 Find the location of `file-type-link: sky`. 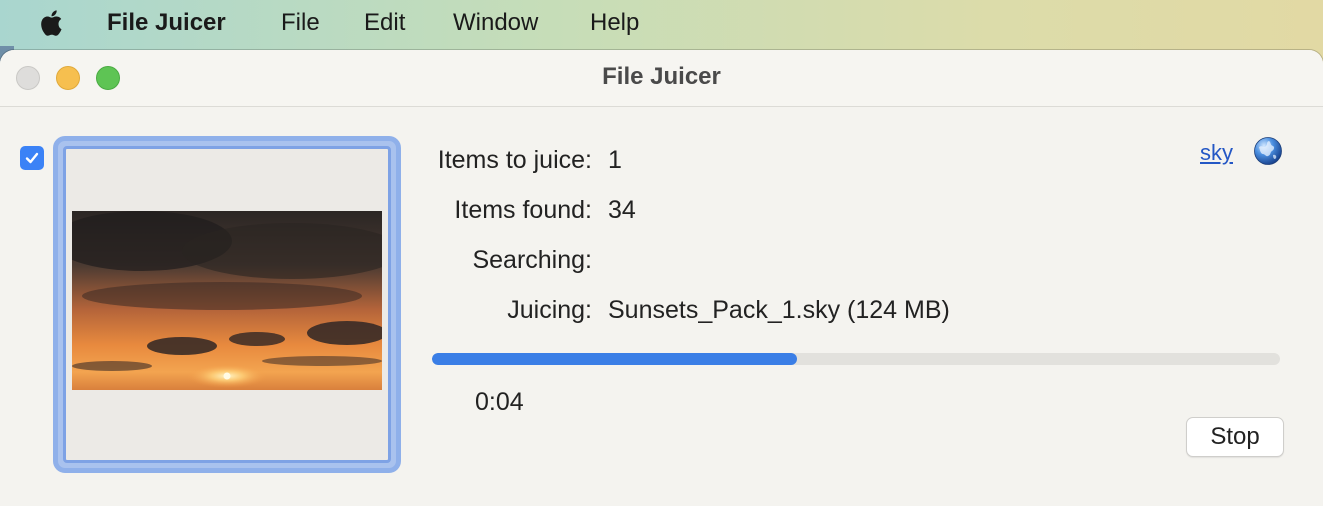

file-type-link: sky is located at coordinates (1216, 153).